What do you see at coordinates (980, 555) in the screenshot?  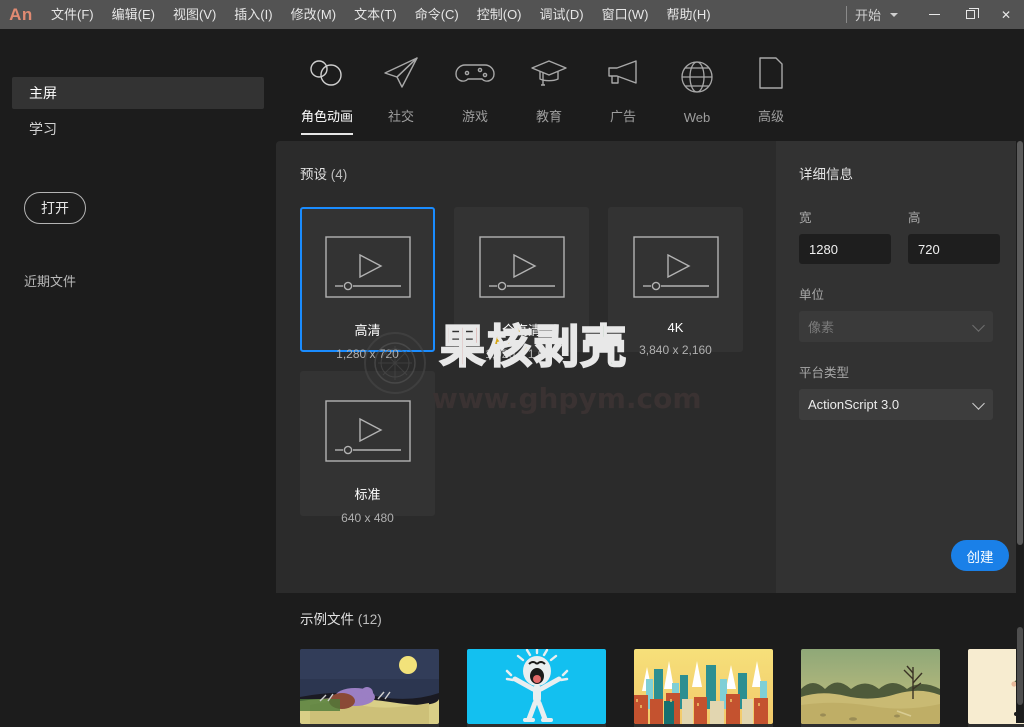 I see `create-button: 创建` at bounding box center [980, 555].